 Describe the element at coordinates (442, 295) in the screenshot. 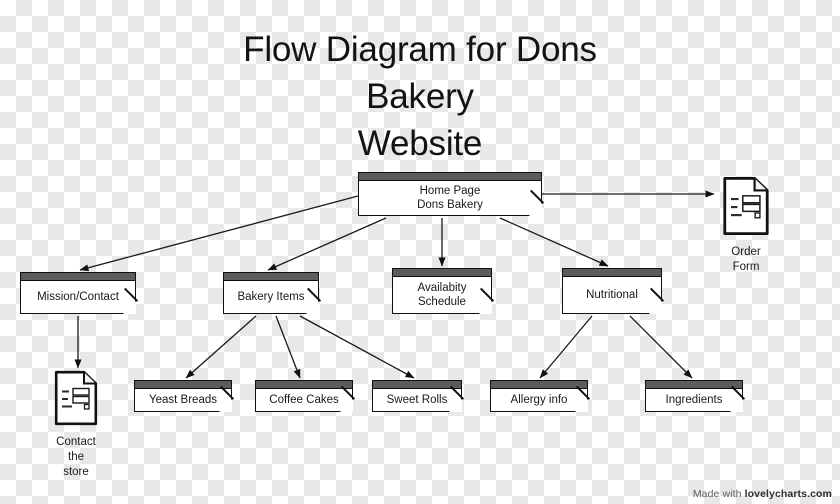

I see `node-label: Availabity Schedule` at that location.